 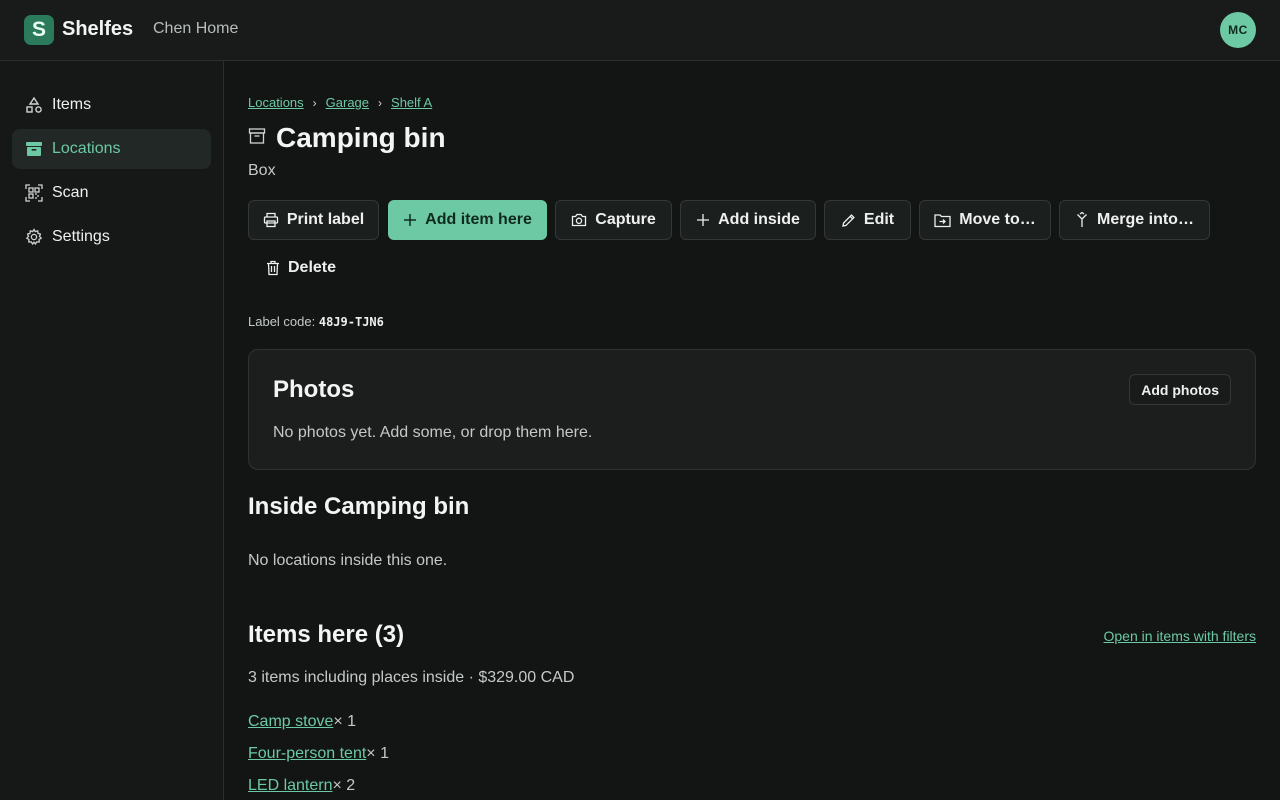 What do you see at coordinates (81, 236) in the screenshot?
I see `sidebar-item-label: Settings` at bounding box center [81, 236].